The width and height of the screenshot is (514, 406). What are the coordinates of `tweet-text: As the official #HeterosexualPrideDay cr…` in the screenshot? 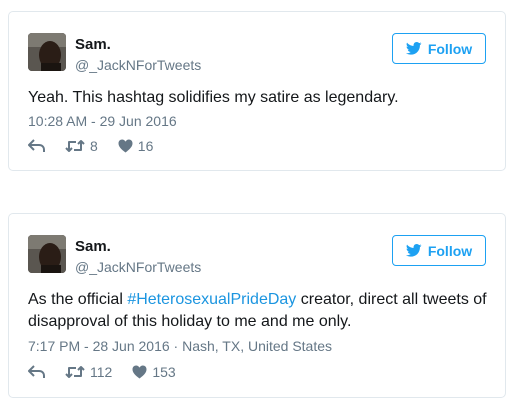 It's located at (258, 311).